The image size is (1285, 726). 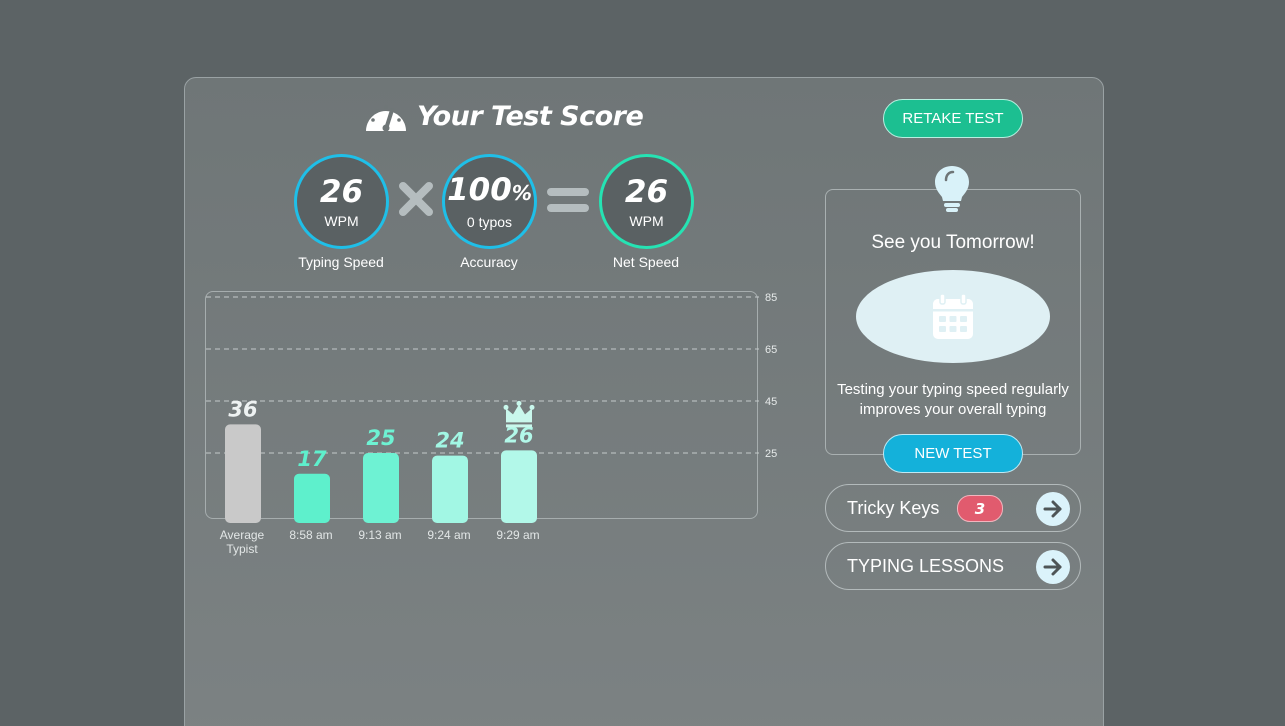 What do you see at coordinates (953, 118) in the screenshot?
I see `retake-test-button: RETAKE TEST` at bounding box center [953, 118].